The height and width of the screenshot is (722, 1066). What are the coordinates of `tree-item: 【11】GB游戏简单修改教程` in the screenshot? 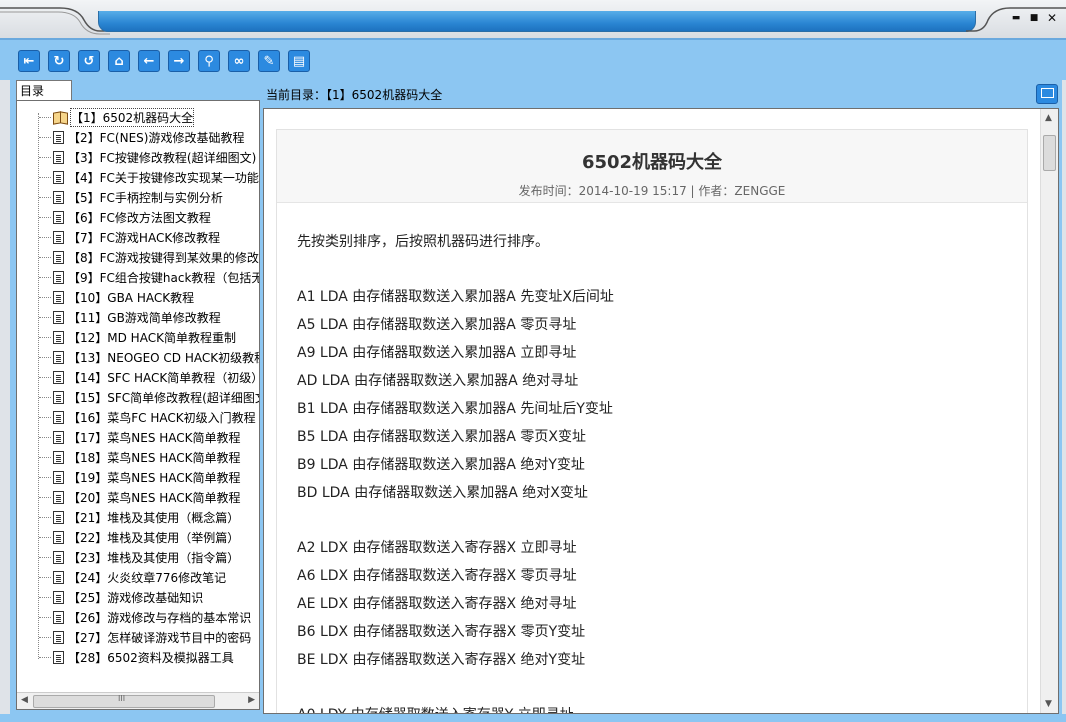 It's located at (126, 317).